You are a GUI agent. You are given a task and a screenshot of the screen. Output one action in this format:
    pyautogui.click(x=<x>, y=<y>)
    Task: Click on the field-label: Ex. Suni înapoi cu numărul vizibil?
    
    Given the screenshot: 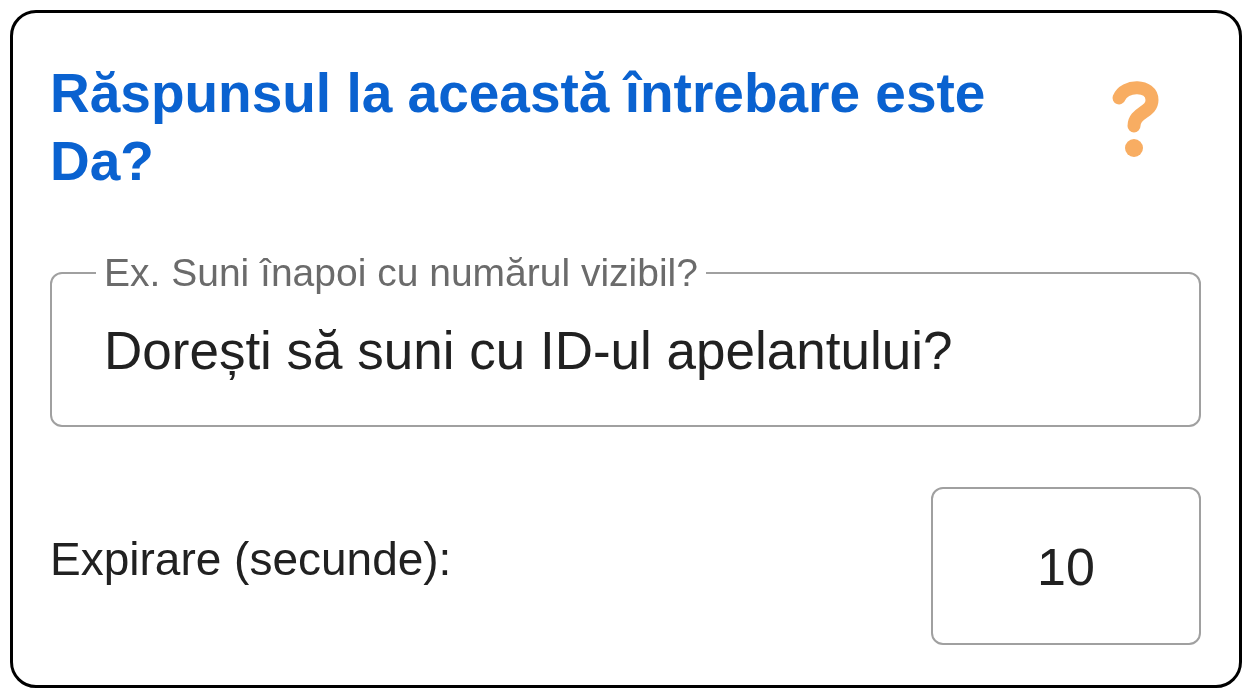 What is the action you would take?
    pyautogui.click(x=401, y=273)
    